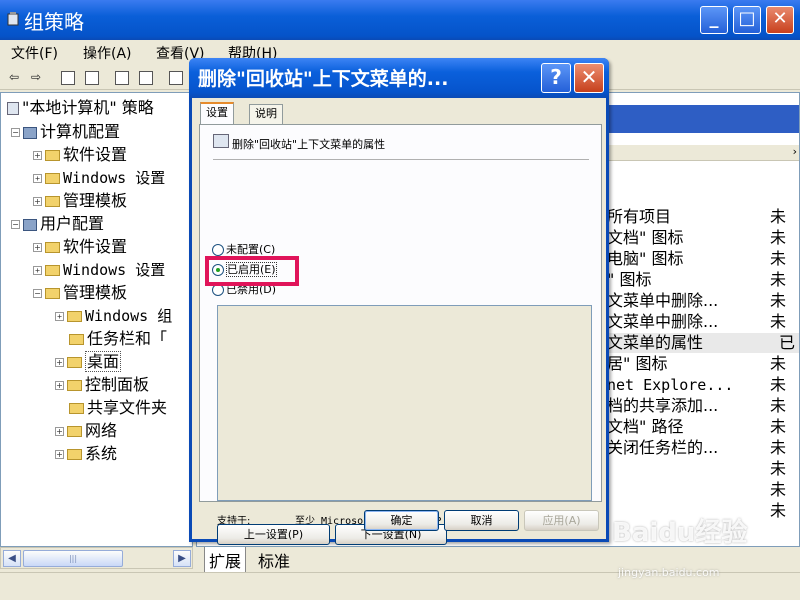 Image resolution: width=800 pixels, height=600 pixels. Describe the element at coordinates (266, 114) in the screenshot. I see `tab-explain: 说明` at that location.